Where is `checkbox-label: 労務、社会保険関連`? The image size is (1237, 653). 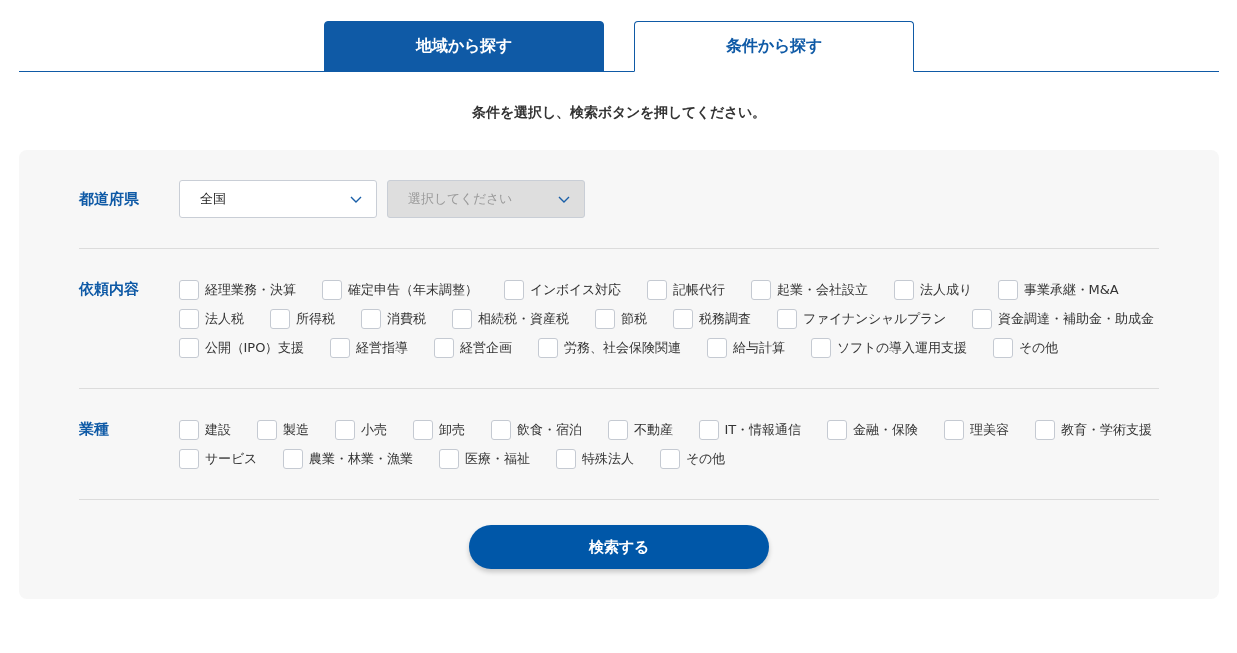 checkbox-label: 労務、社会保険関連 is located at coordinates (623, 347).